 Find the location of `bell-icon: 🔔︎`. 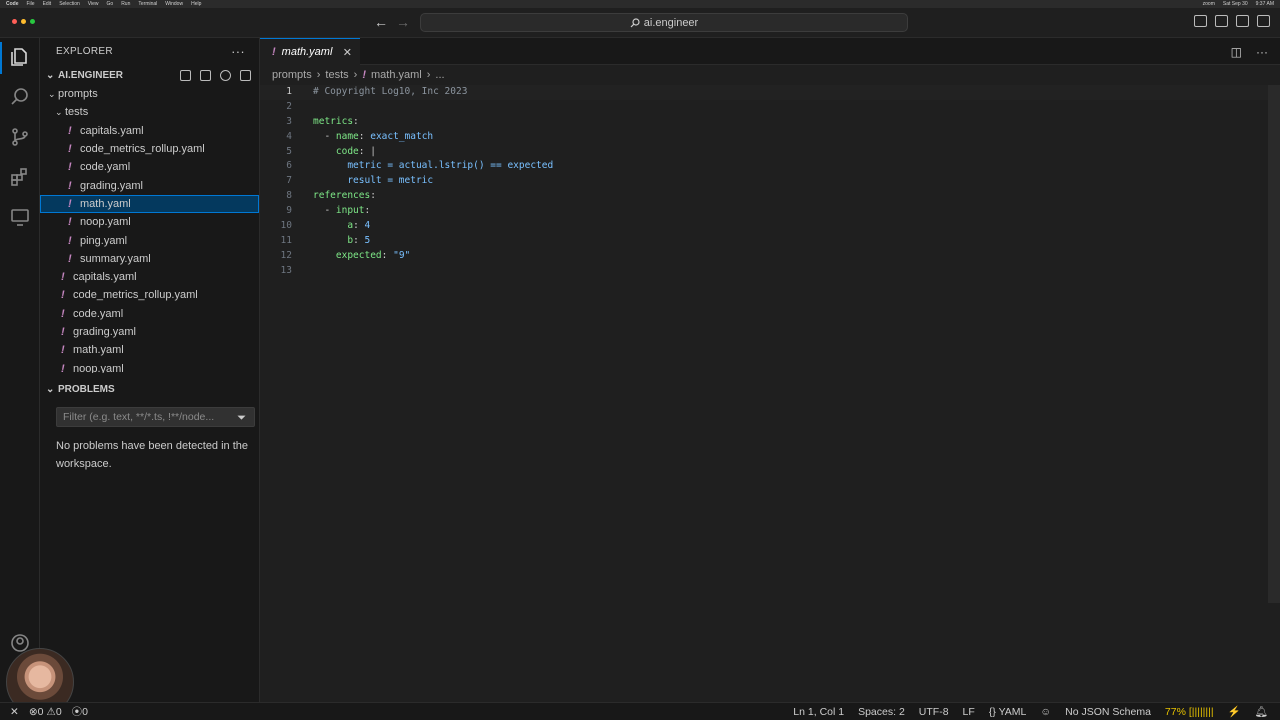

bell-icon: 🔔︎ is located at coordinates (1261, 711).